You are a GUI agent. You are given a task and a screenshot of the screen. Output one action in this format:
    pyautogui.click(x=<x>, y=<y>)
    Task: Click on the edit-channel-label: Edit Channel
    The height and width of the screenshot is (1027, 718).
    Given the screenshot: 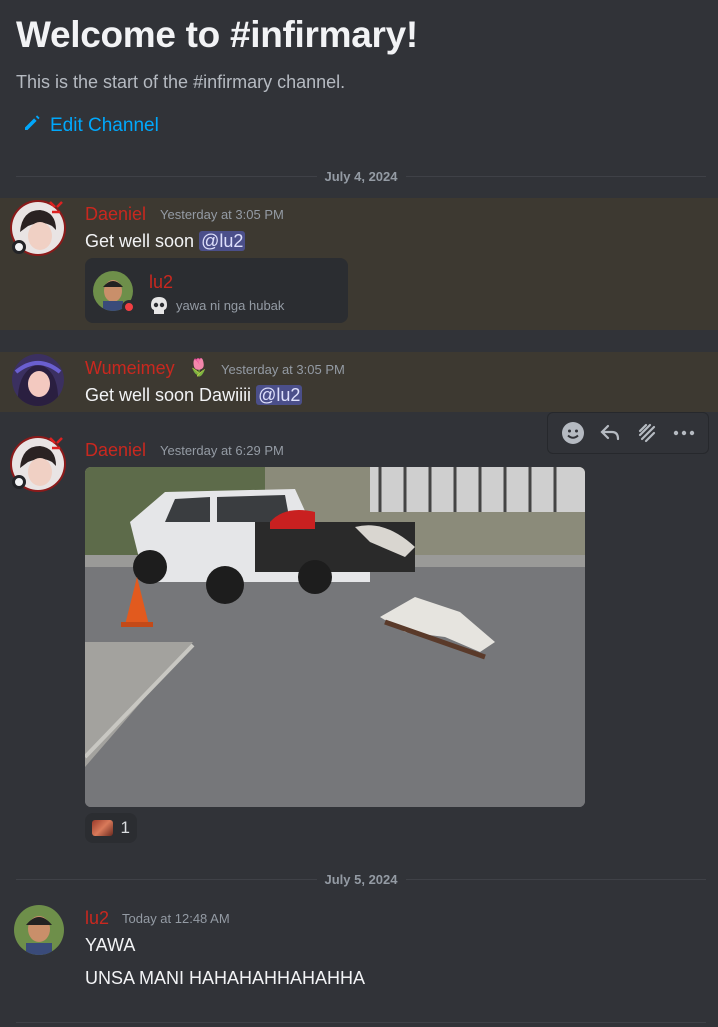 What is the action you would take?
    pyautogui.click(x=104, y=125)
    